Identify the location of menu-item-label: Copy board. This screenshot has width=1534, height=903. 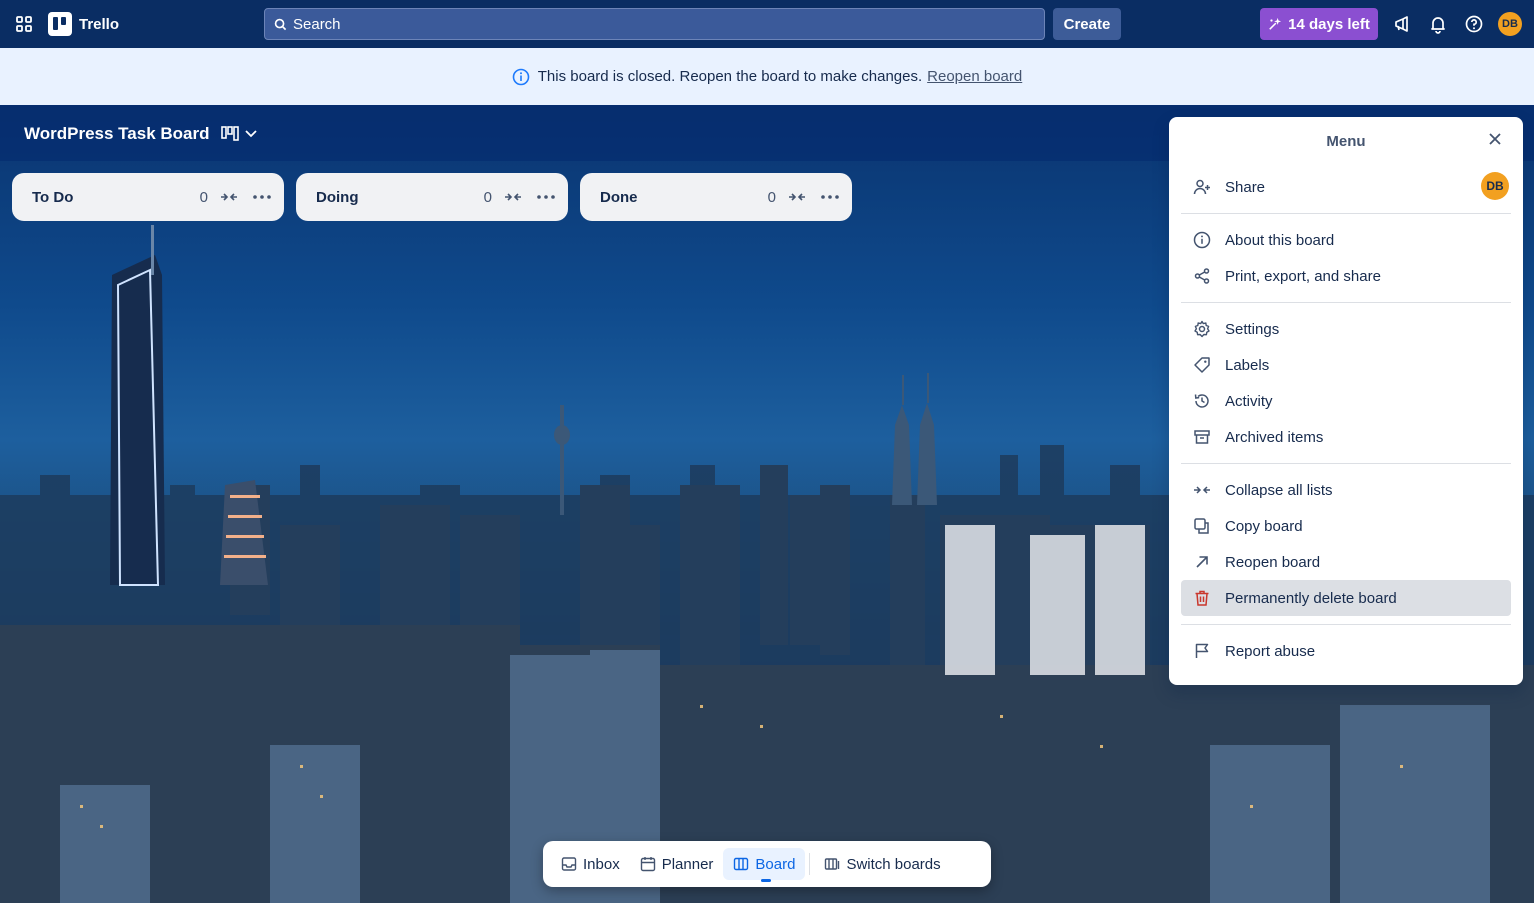
(1264, 526).